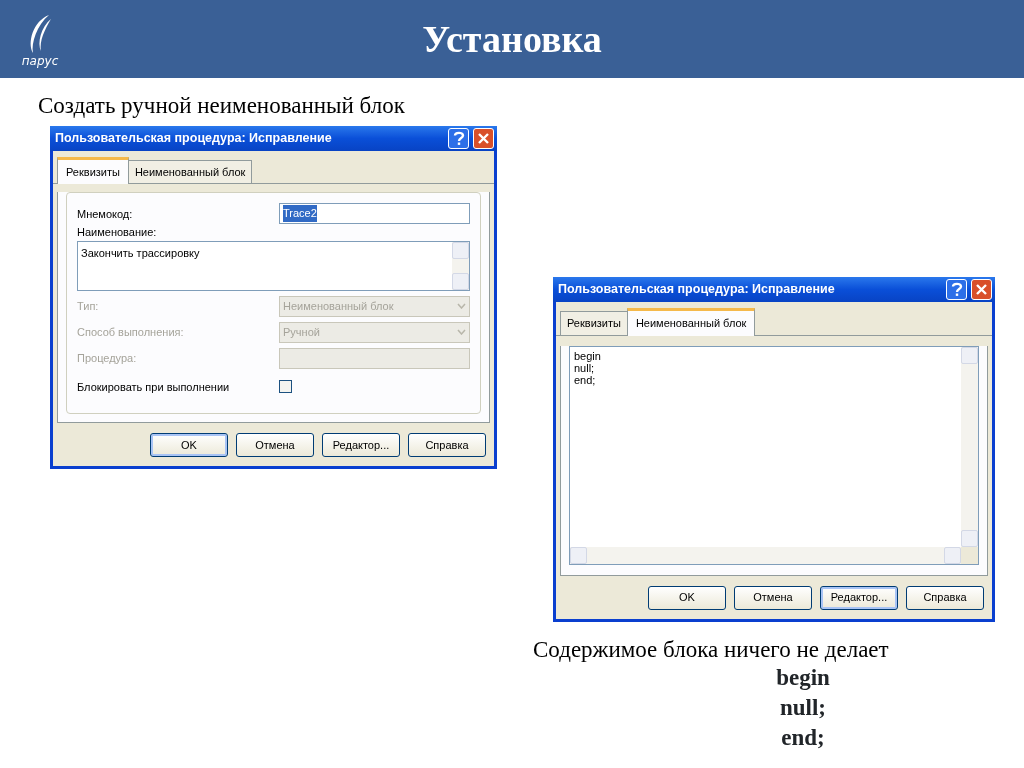 The image size is (1024, 768). Describe the element at coordinates (711, 649) in the screenshot. I see `caption: Содержимое блока ничего не делает` at that location.